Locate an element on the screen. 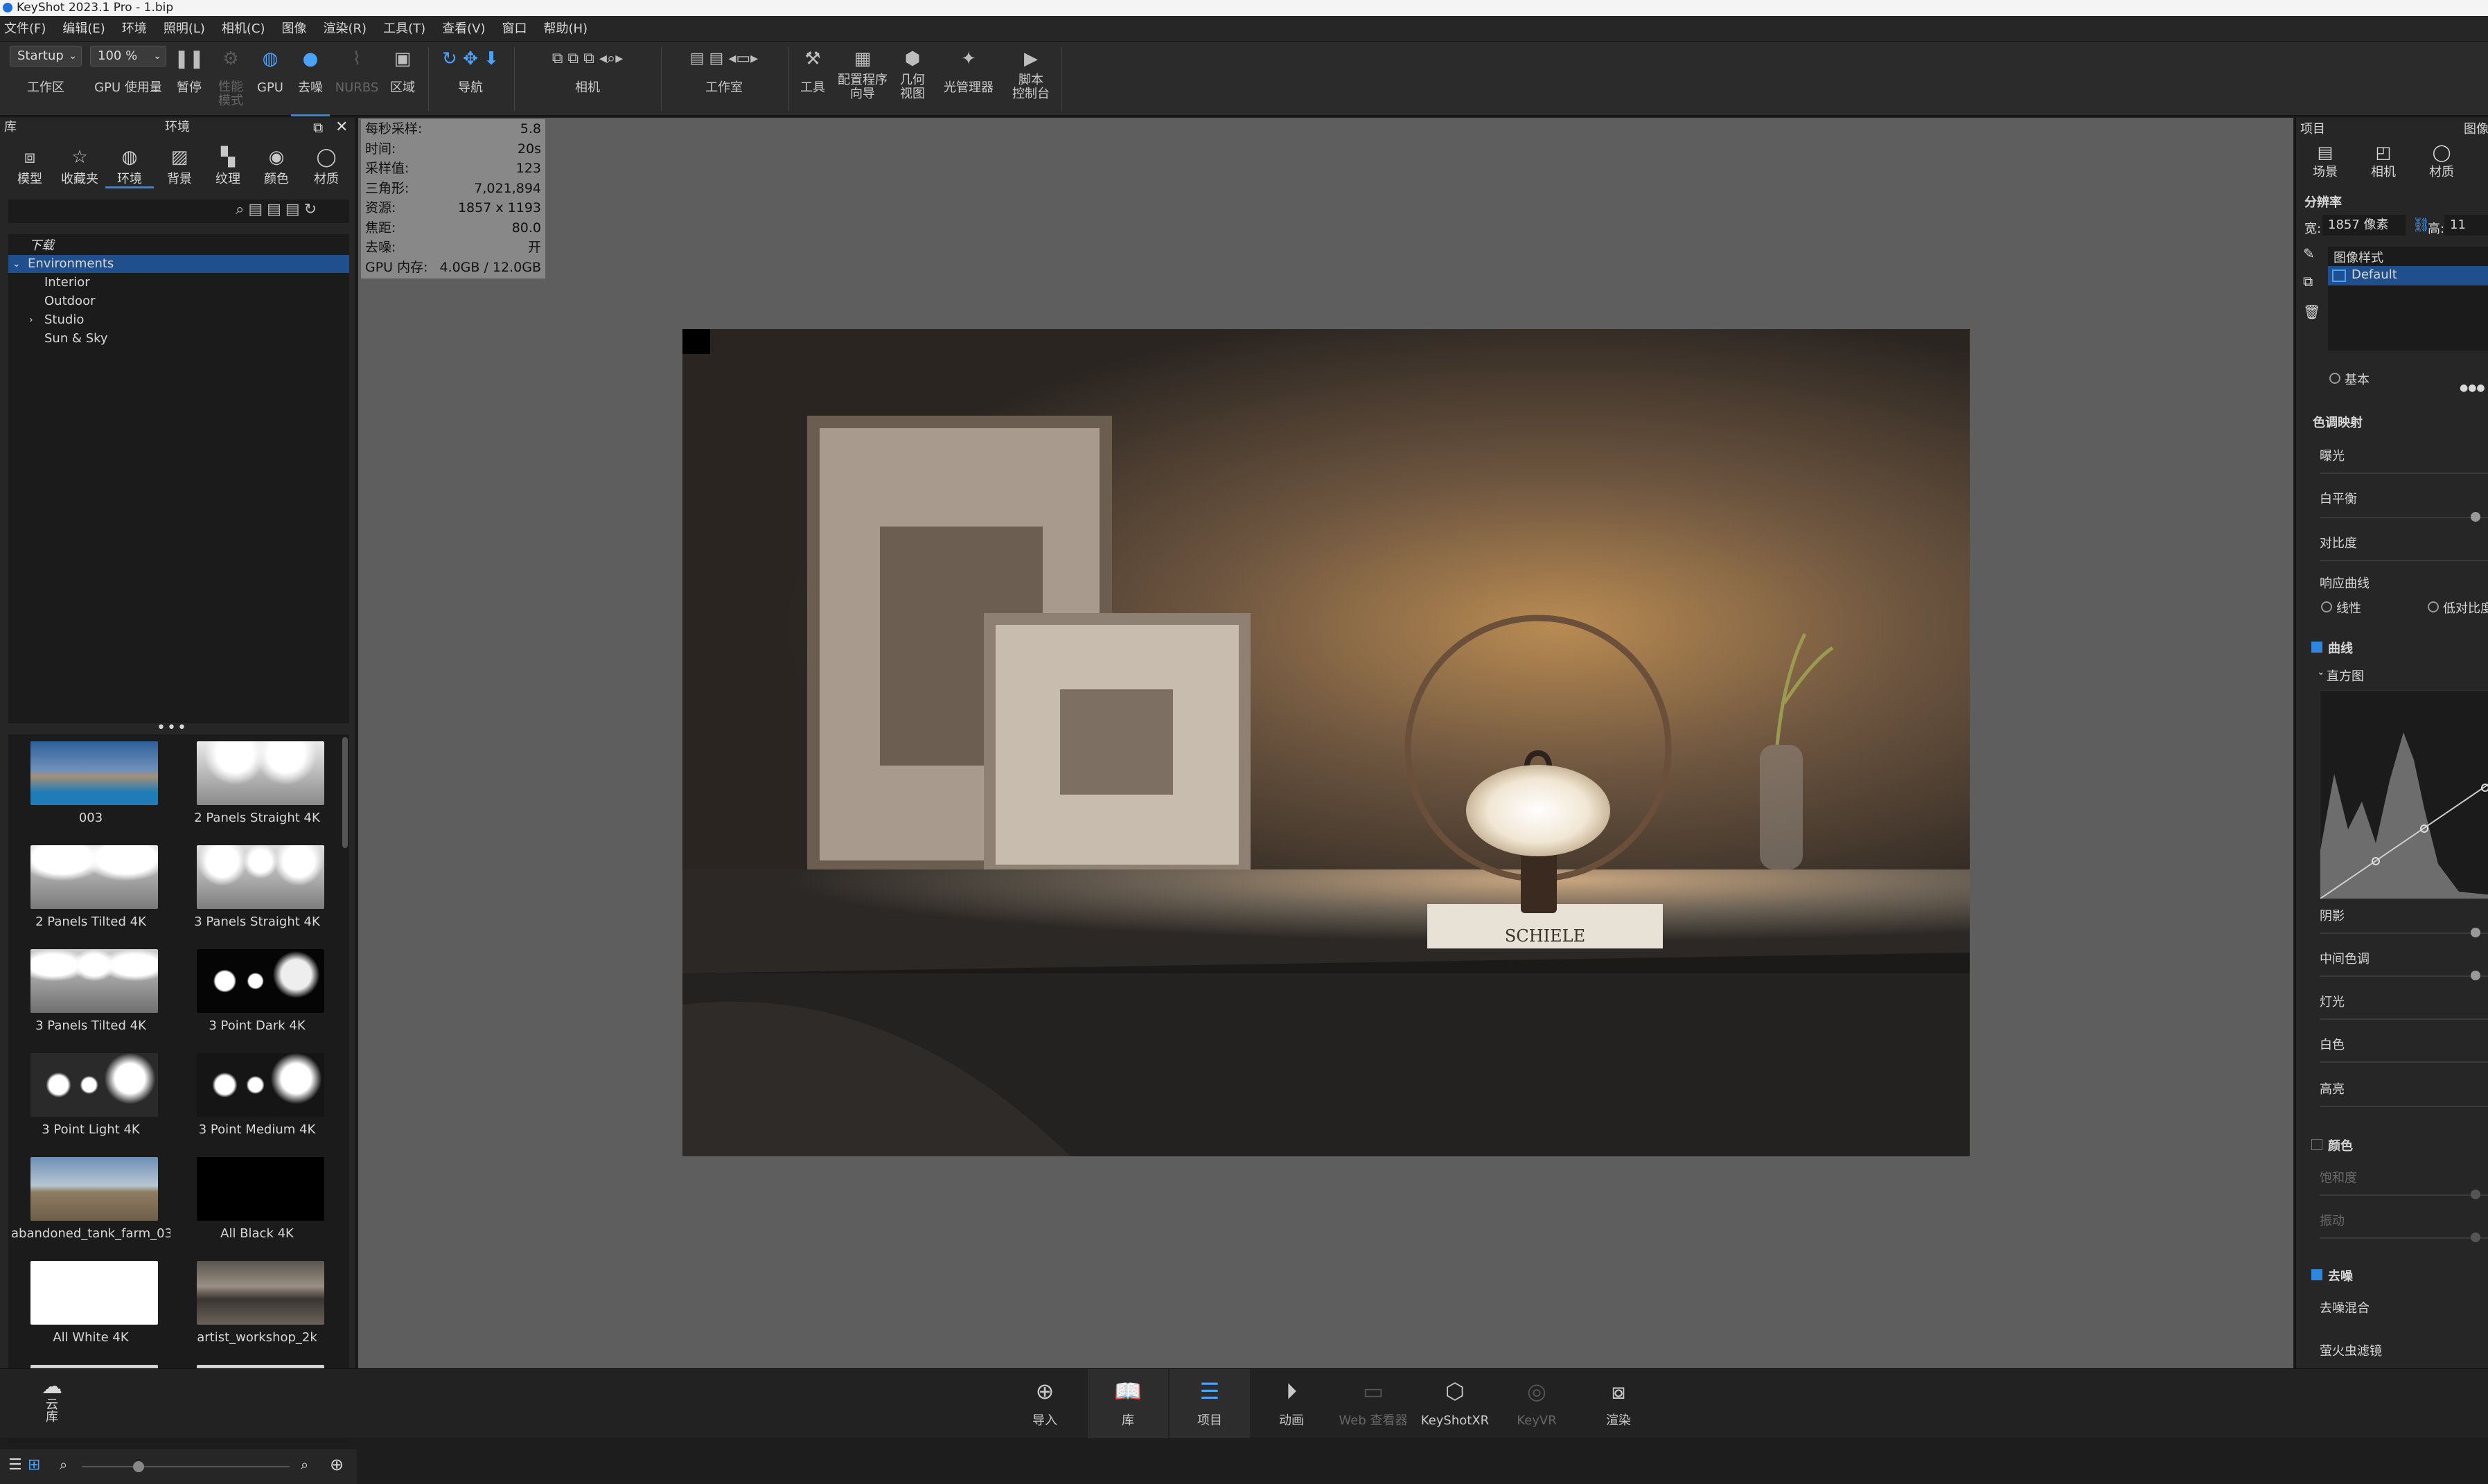 The height and width of the screenshot is (1484, 2488). navigation-icons: ↻ ✥ ⬇ is located at coordinates (470, 59).